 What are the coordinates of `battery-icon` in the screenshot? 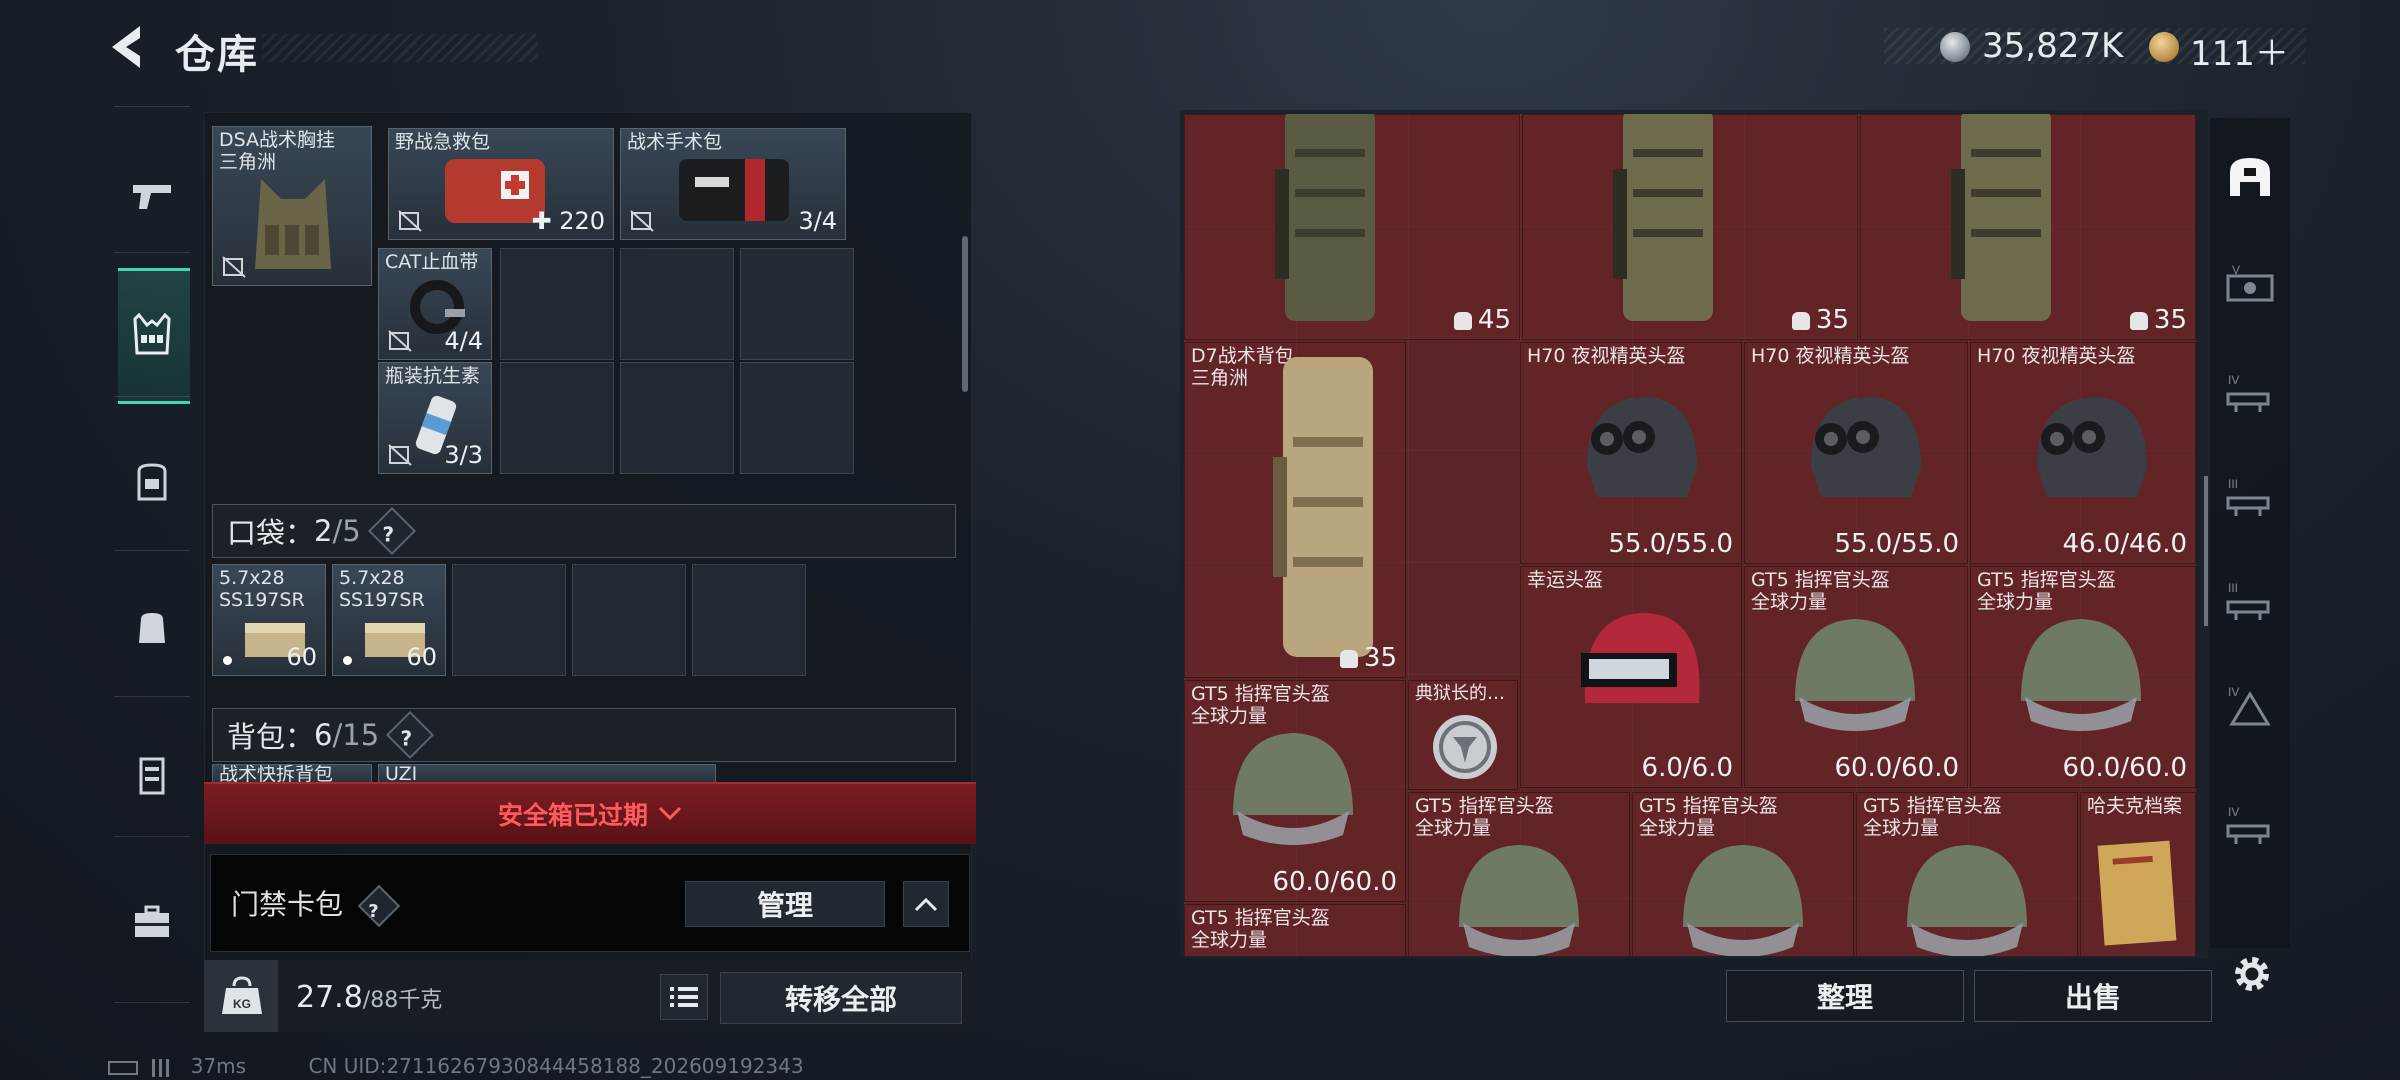 It's located at (123, 1067).